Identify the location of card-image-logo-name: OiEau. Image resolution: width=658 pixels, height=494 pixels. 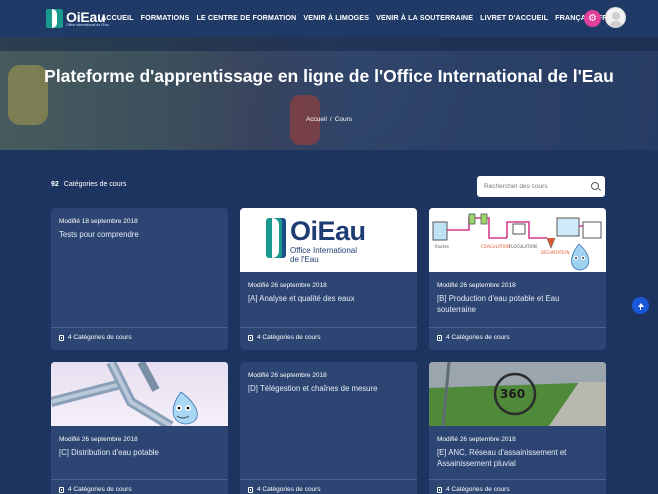
(328, 231).